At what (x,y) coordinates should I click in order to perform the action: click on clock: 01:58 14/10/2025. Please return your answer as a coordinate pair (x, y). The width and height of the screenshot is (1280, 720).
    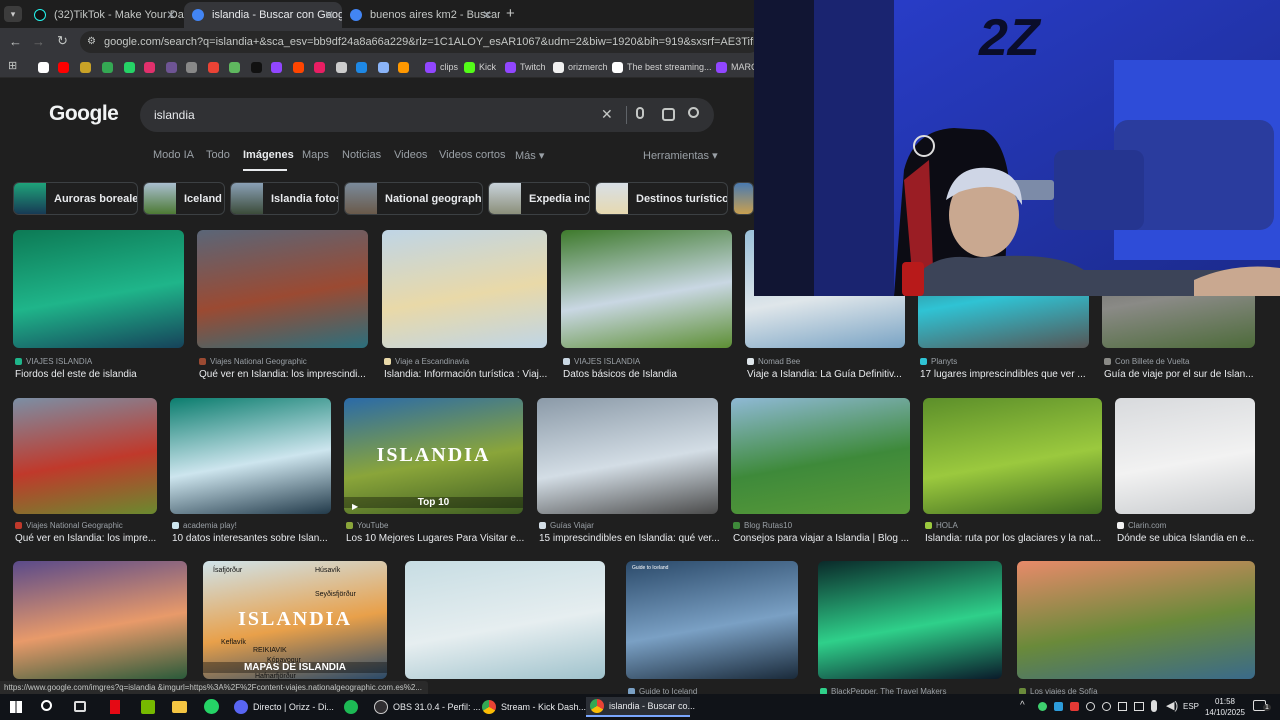
    Looking at the image, I should click on (1225, 707).